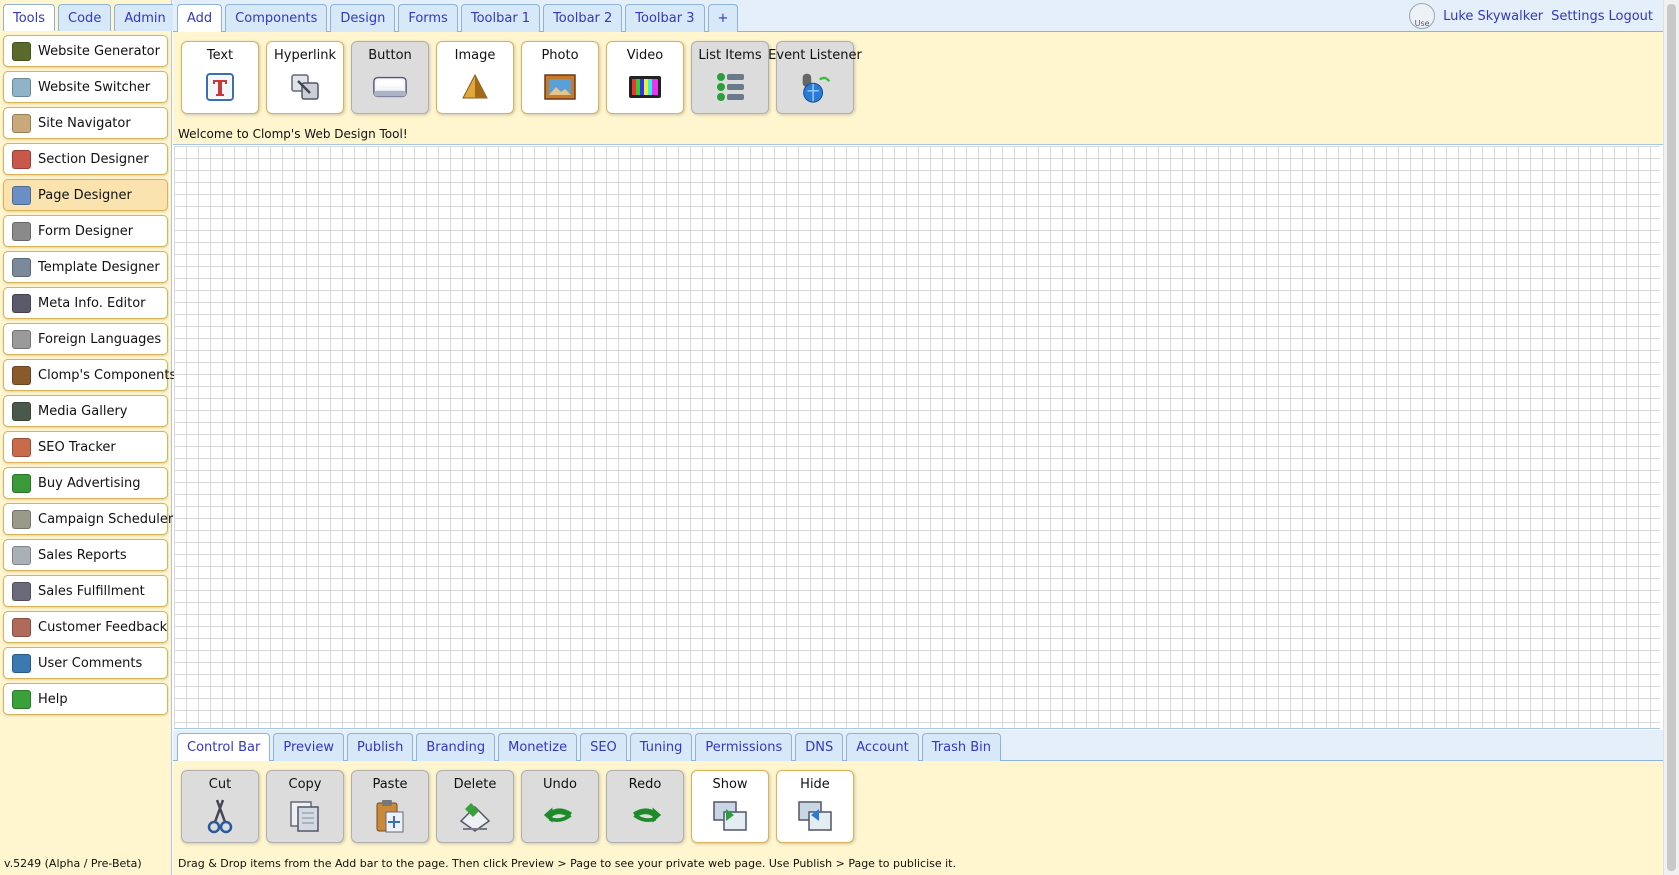 This screenshot has height=875, width=1679. I want to click on redo-button: Redo, so click(645, 806).